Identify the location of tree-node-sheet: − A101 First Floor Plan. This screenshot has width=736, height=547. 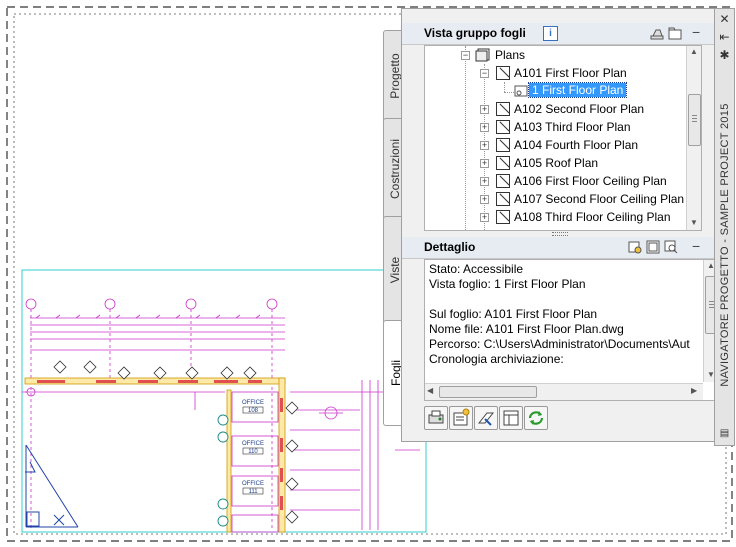
(563, 73).